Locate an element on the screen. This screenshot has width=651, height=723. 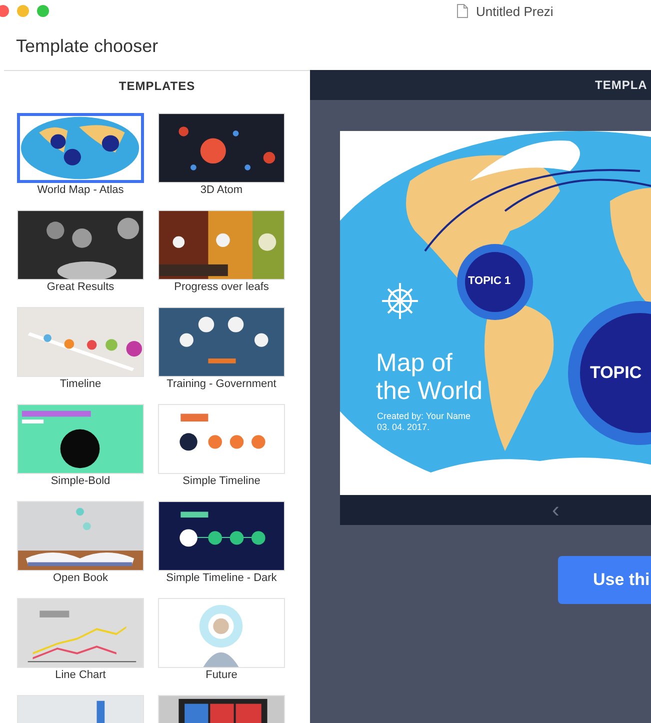
template-name: Progress over leafs is located at coordinates (221, 287).